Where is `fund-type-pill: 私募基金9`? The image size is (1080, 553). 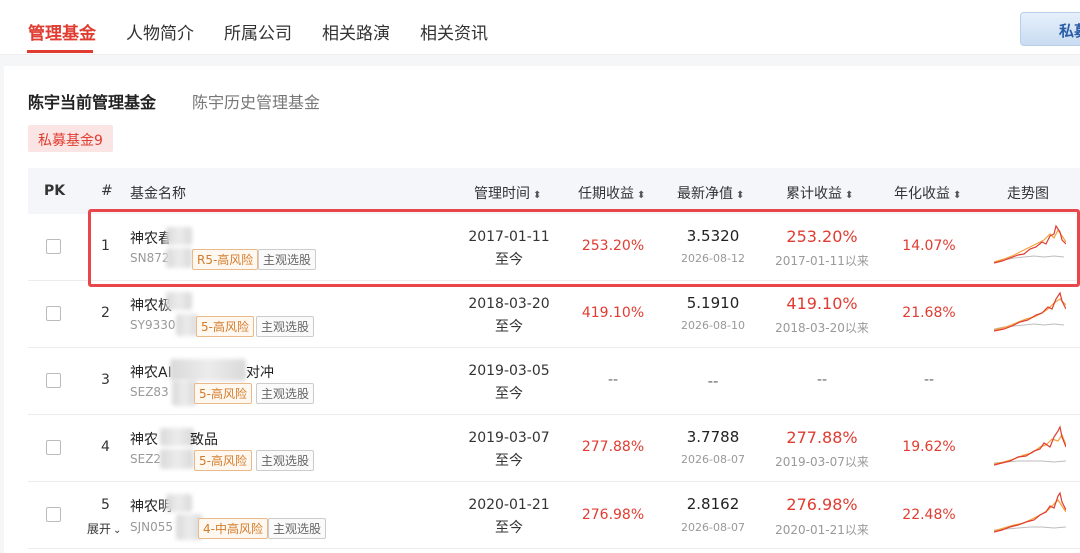 fund-type-pill: 私募基金9 is located at coordinates (70, 138).